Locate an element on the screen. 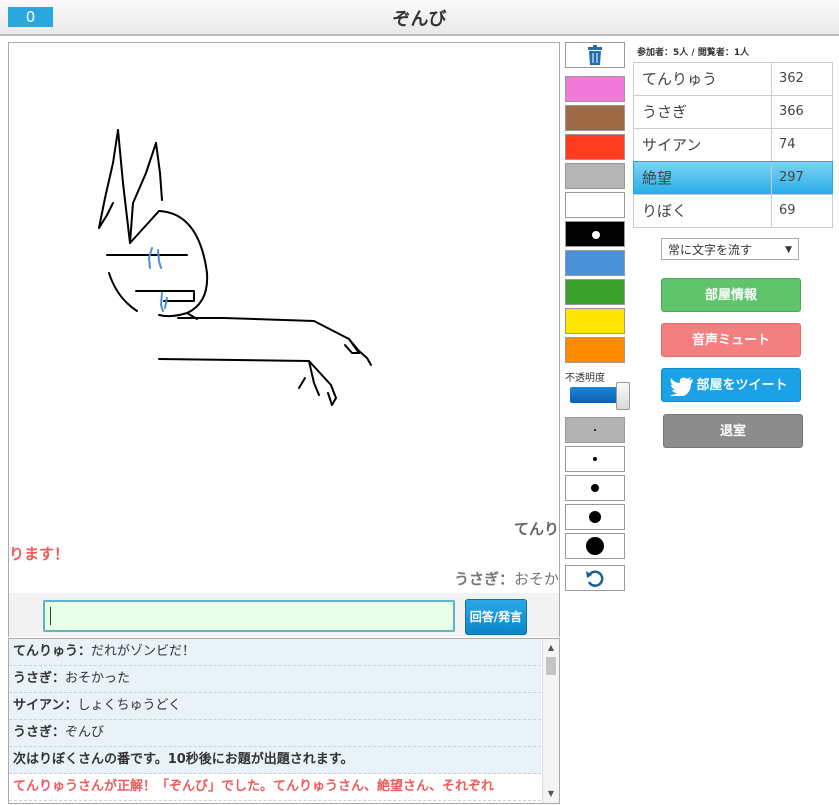 The height and width of the screenshot is (805, 839). drawing-strokes is located at coordinates (235, 267).